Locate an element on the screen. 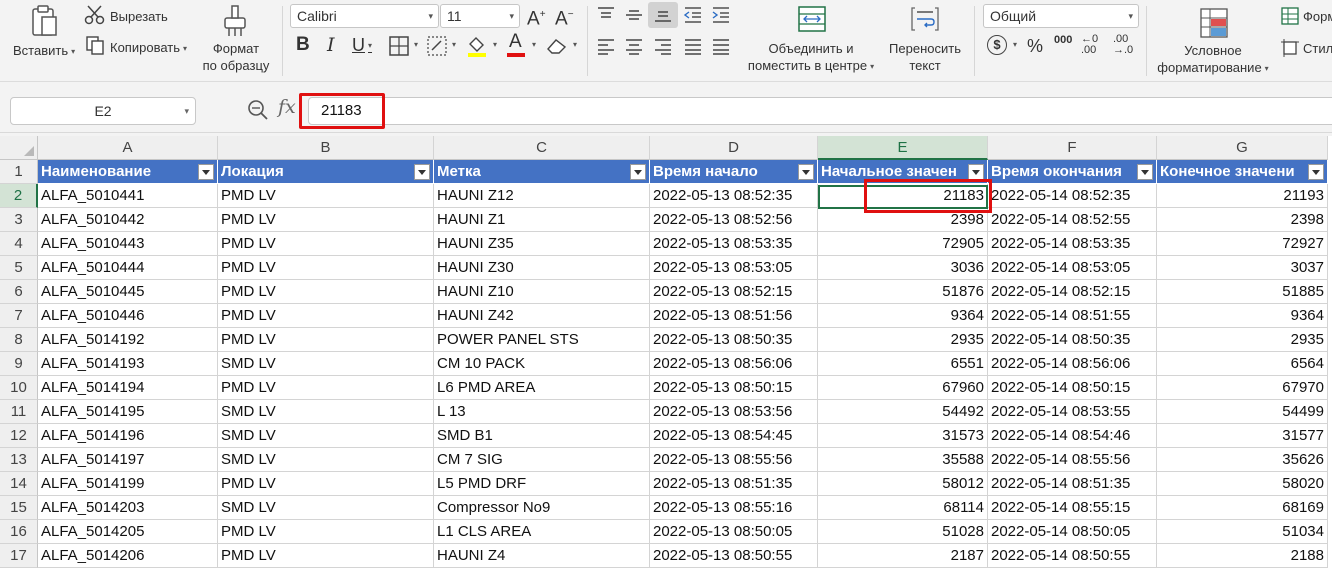 Image resolution: width=1332 pixels, height=575 pixels. table-cell: 35626 is located at coordinates (1242, 460).